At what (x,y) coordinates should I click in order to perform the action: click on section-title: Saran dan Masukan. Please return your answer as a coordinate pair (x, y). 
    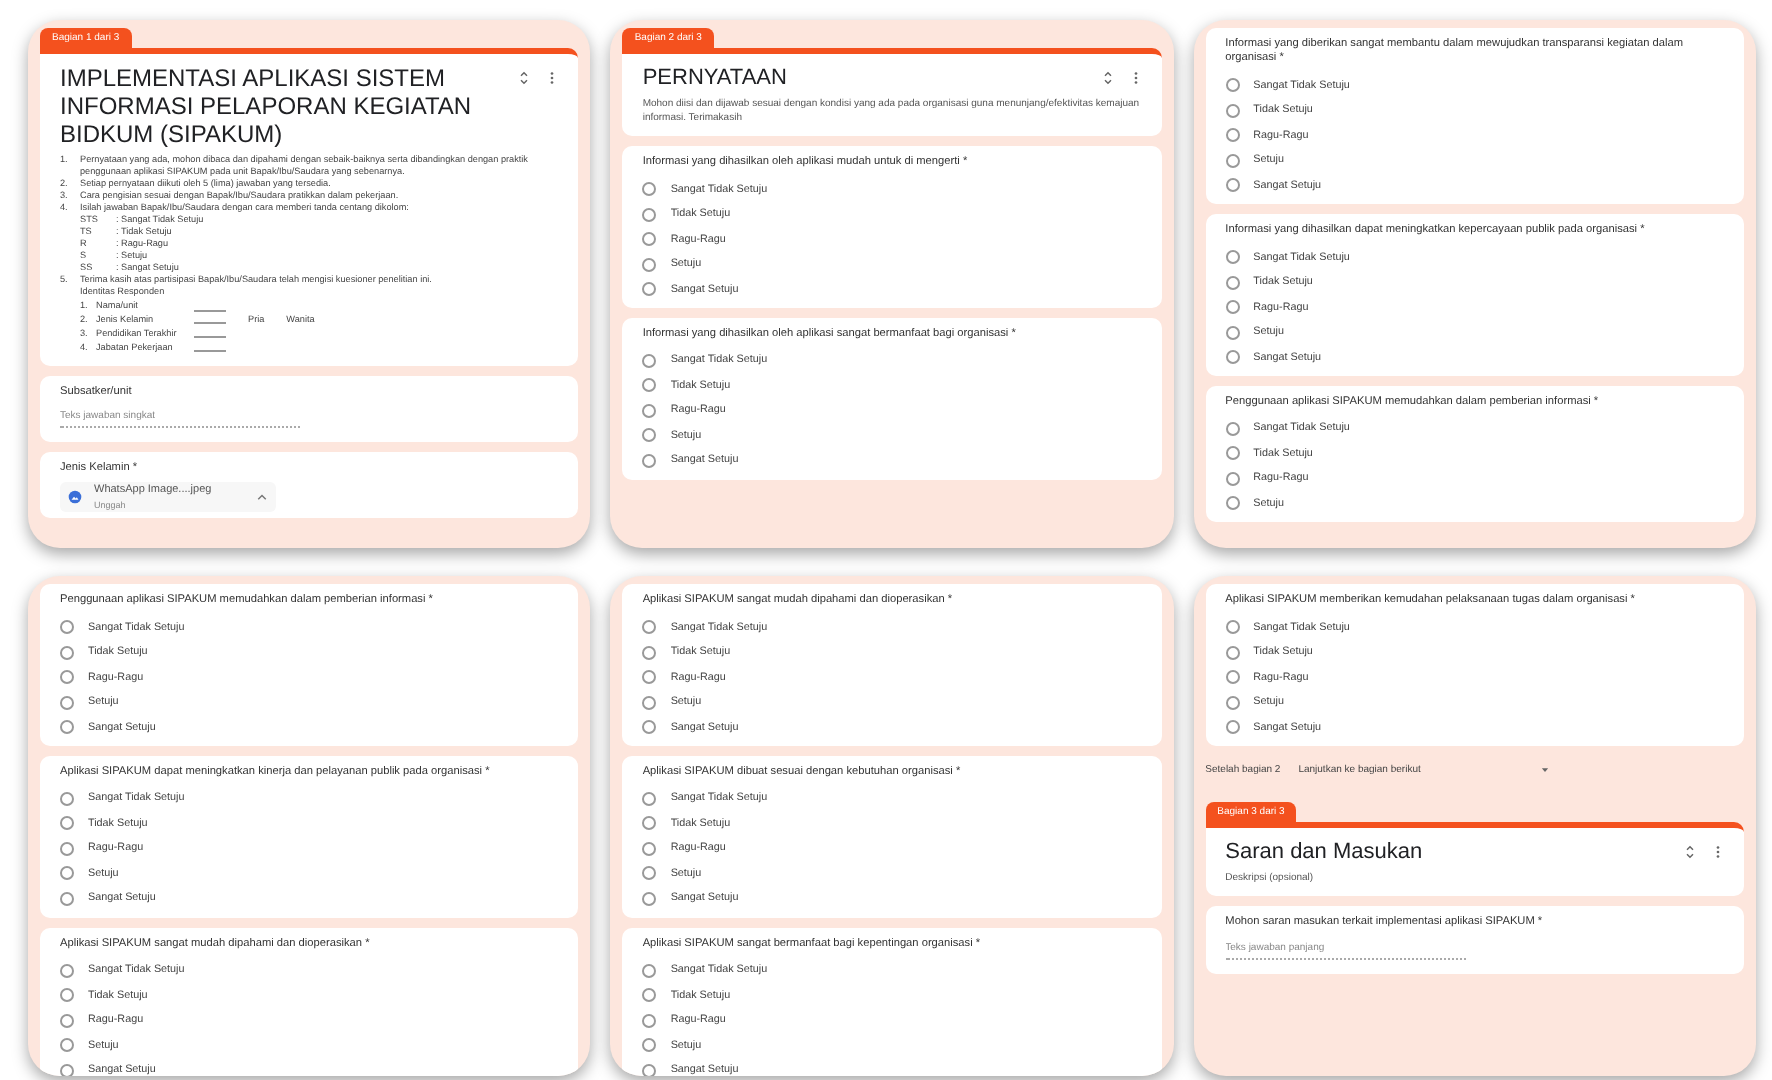
    Looking at the image, I should click on (1325, 851).